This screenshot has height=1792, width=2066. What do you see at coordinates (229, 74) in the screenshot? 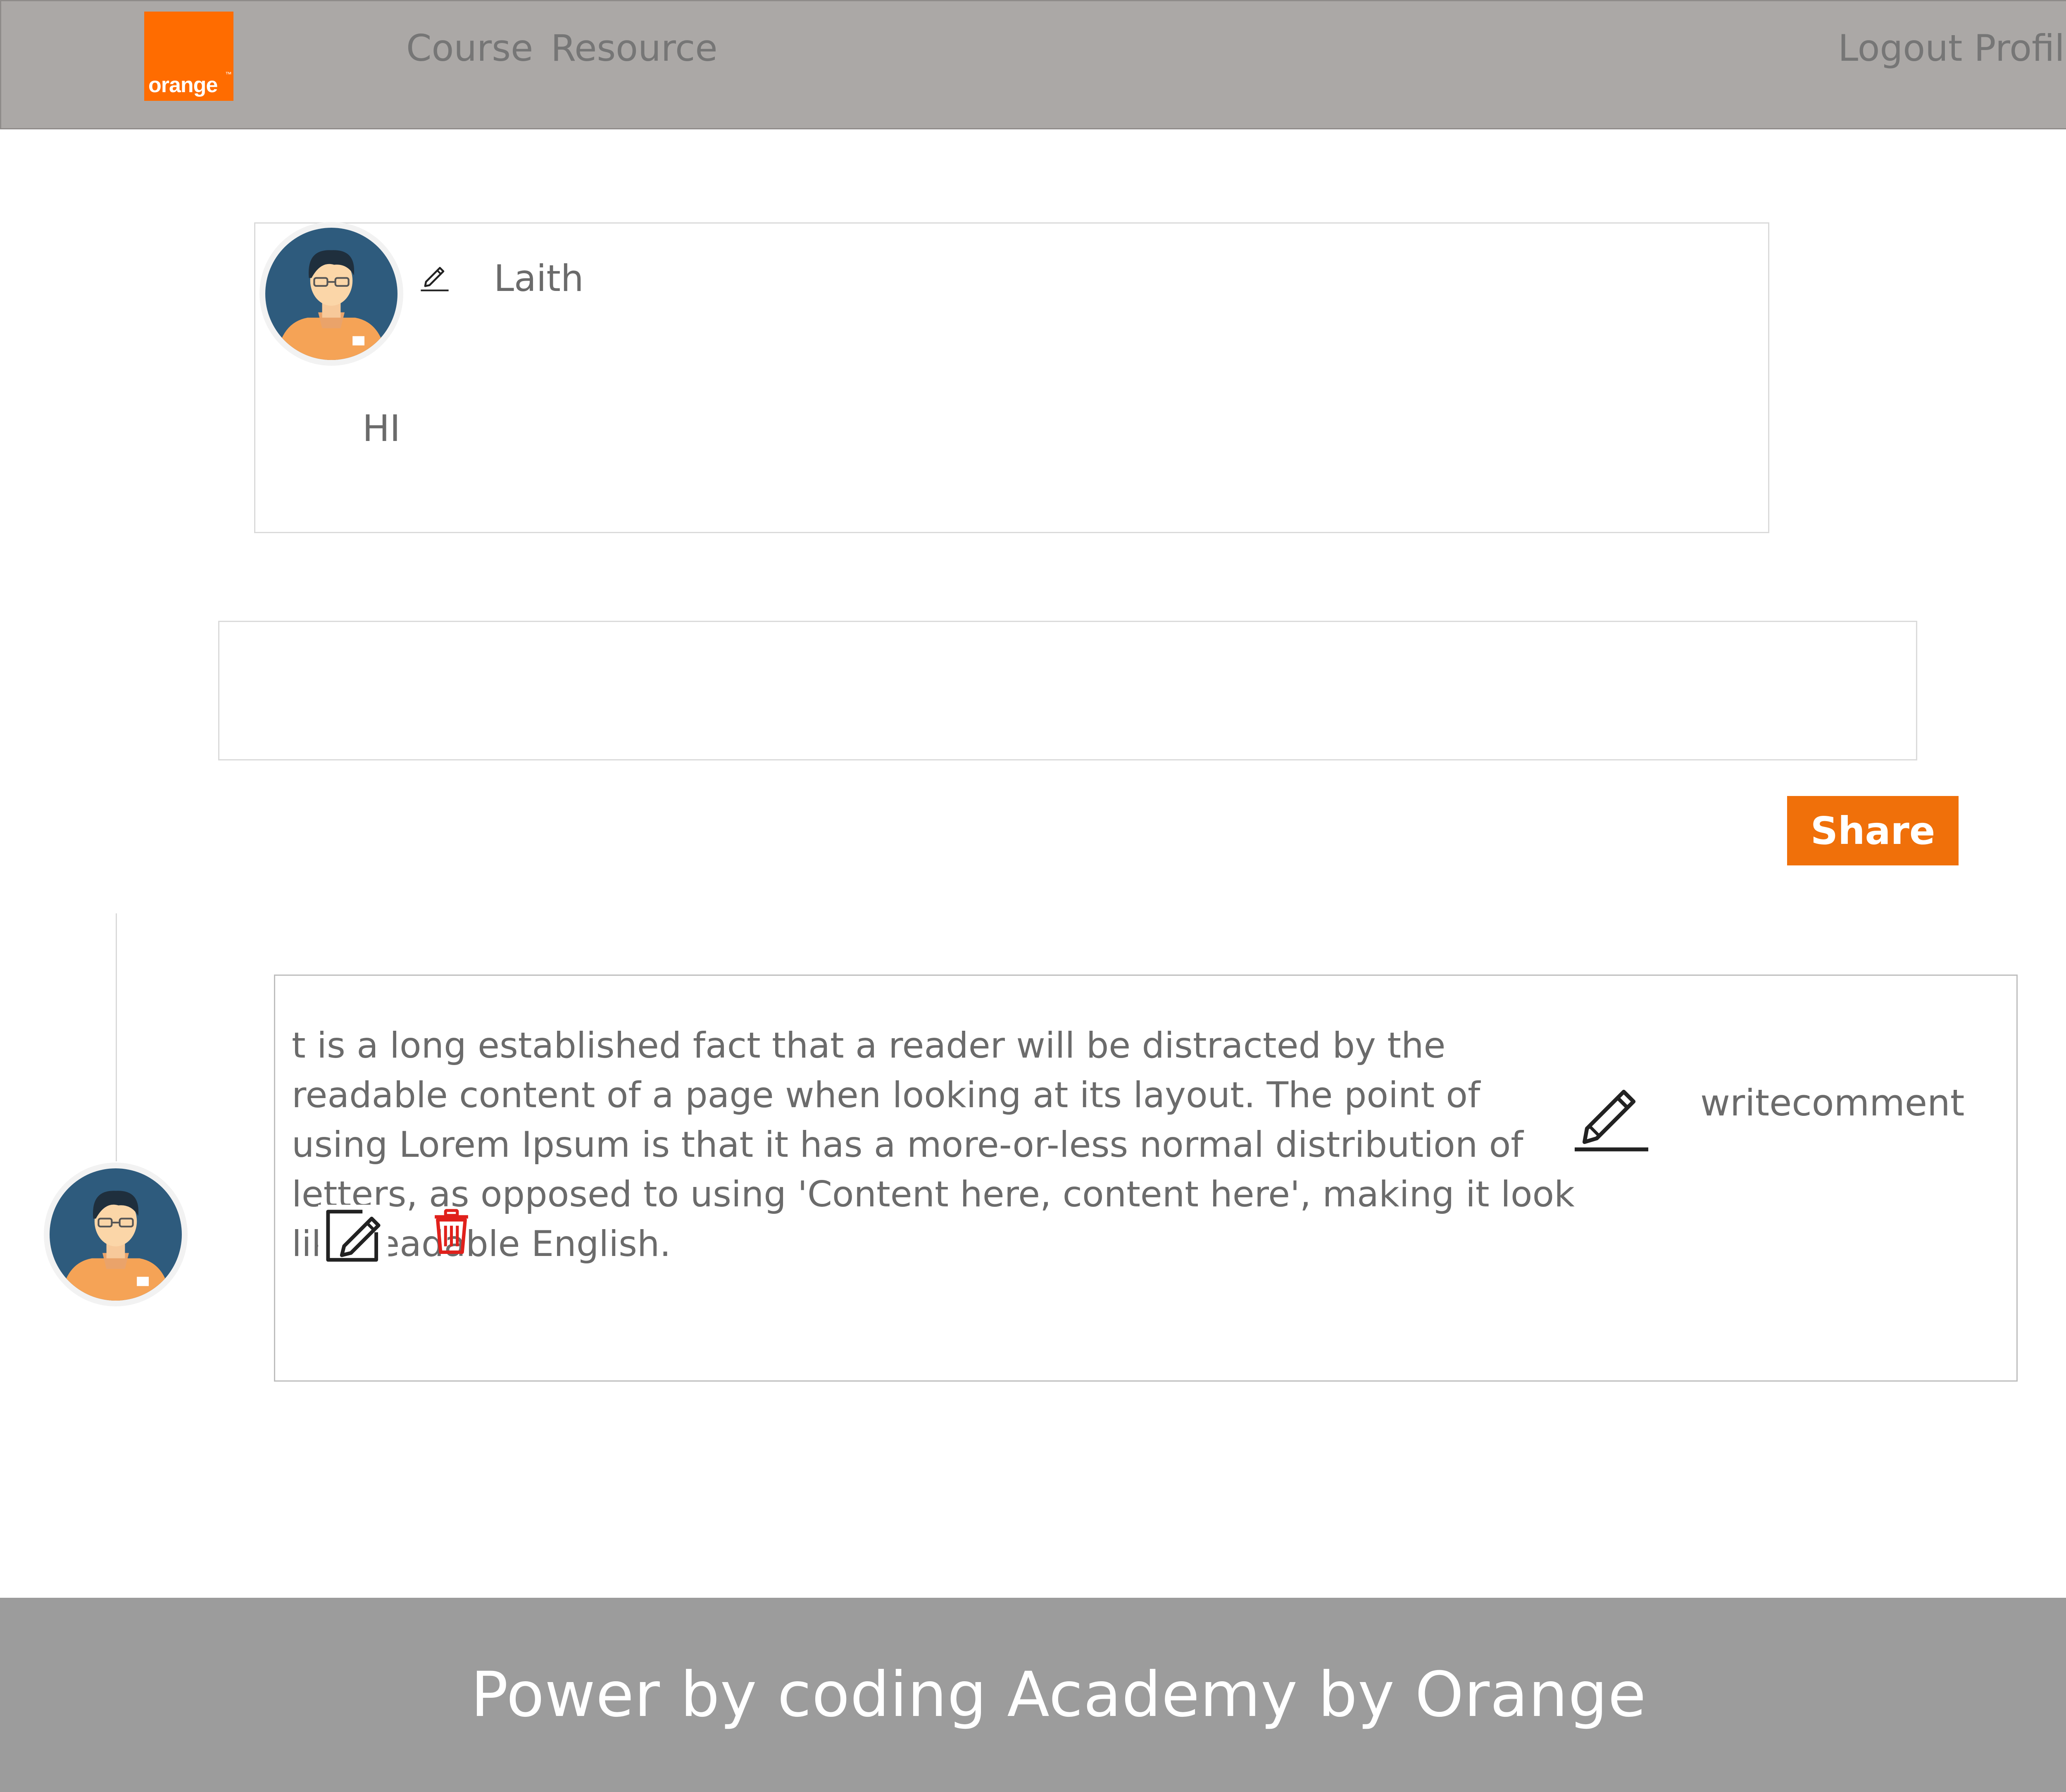
I see `logo-trademark: ™` at bounding box center [229, 74].